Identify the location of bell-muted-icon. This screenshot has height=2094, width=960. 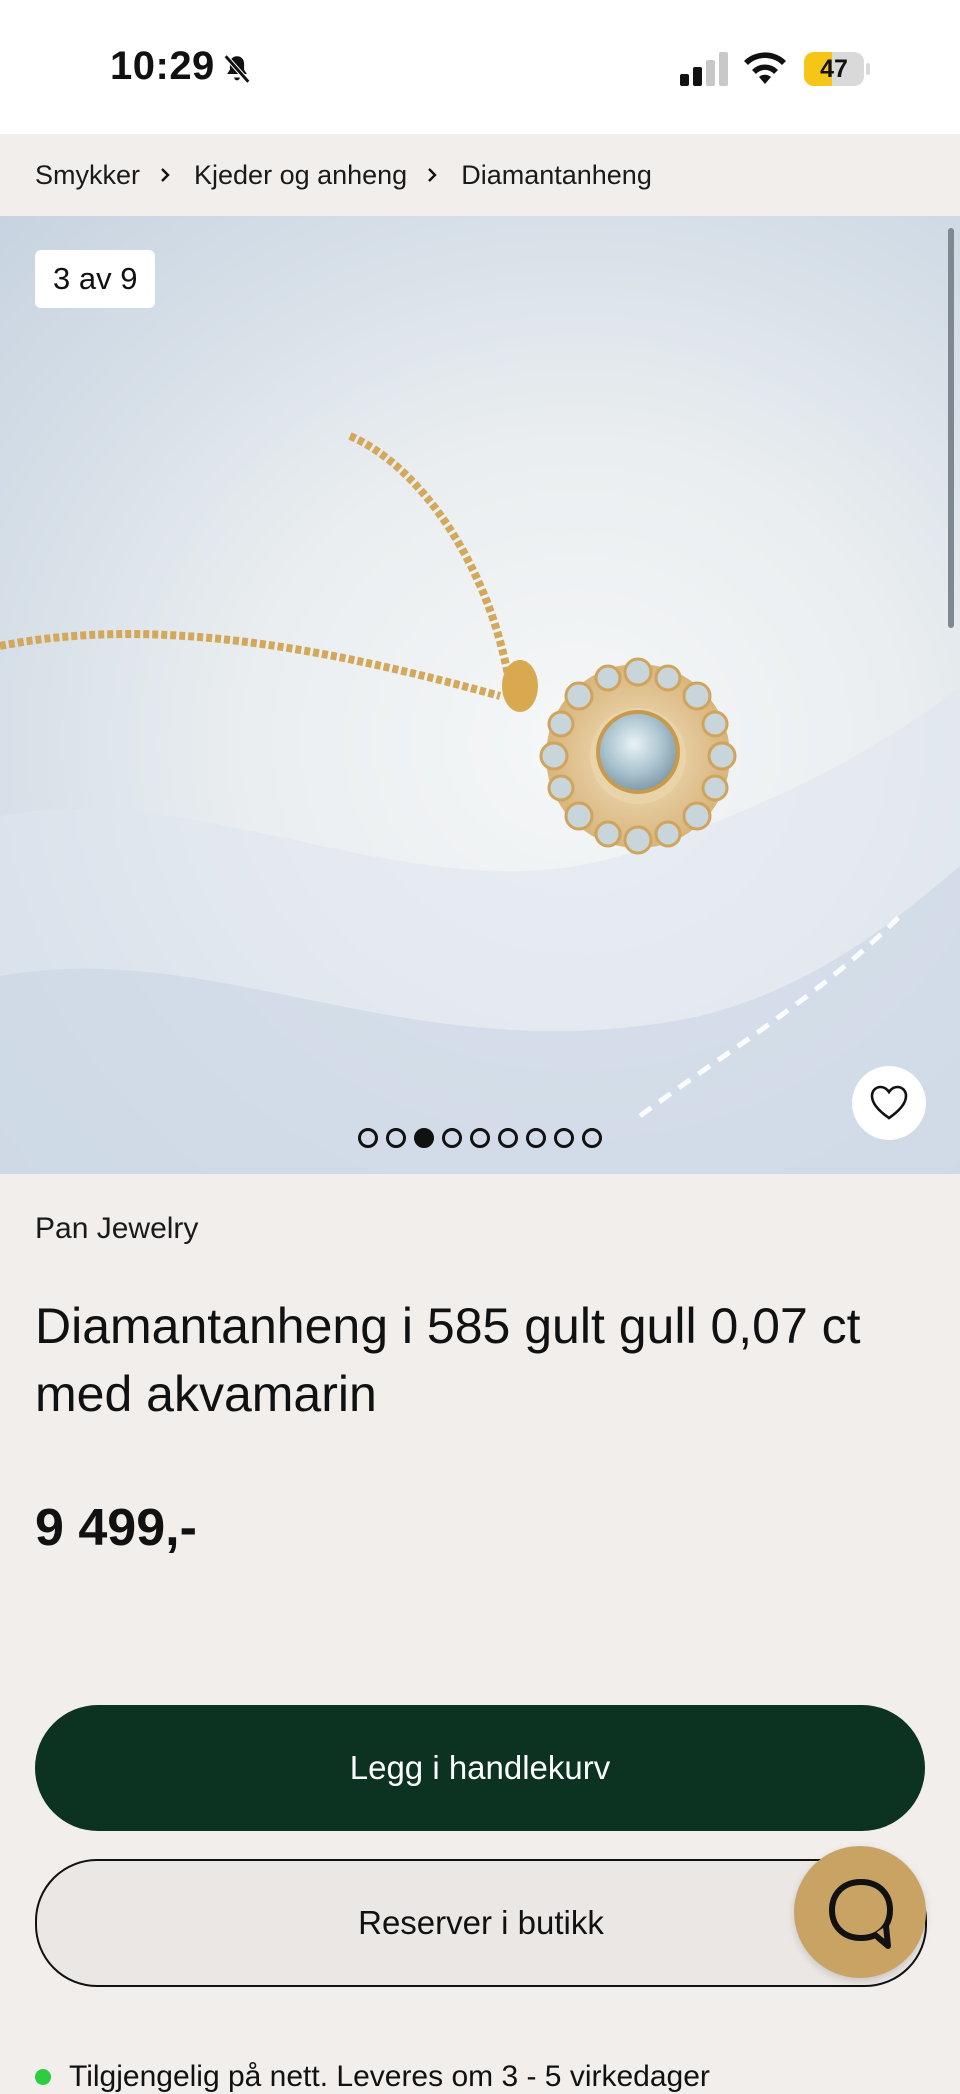
(237, 69).